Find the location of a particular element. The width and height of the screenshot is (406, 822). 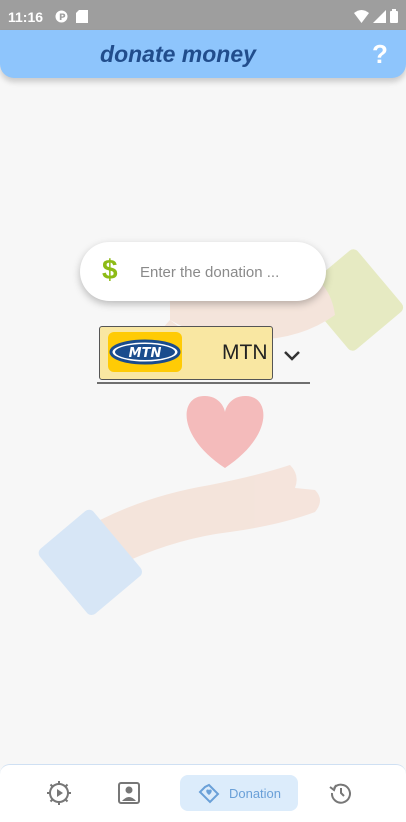

notification-icon: P is located at coordinates (61, 16).